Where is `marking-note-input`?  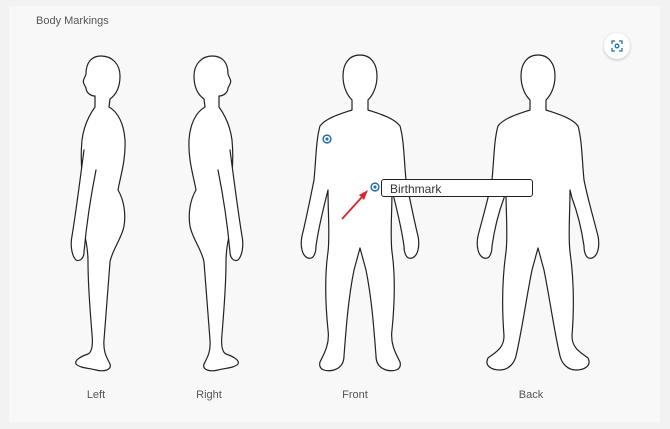 marking-note-input is located at coordinates (457, 189).